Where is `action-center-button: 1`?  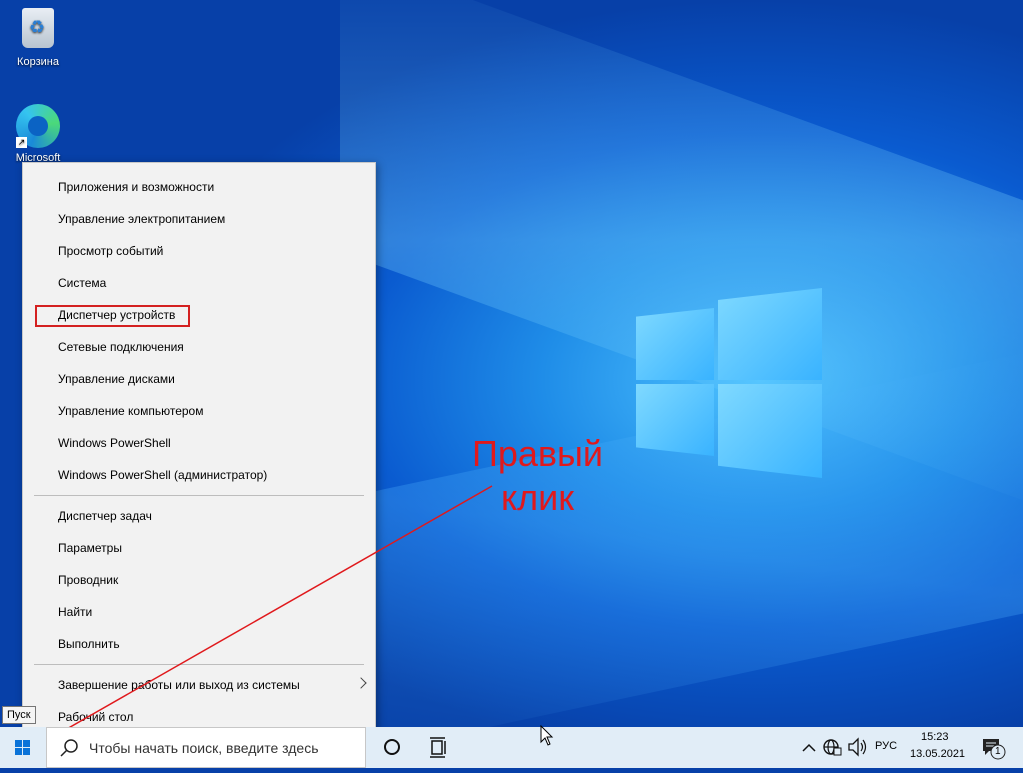 action-center-button: 1 is located at coordinates (992, 747).